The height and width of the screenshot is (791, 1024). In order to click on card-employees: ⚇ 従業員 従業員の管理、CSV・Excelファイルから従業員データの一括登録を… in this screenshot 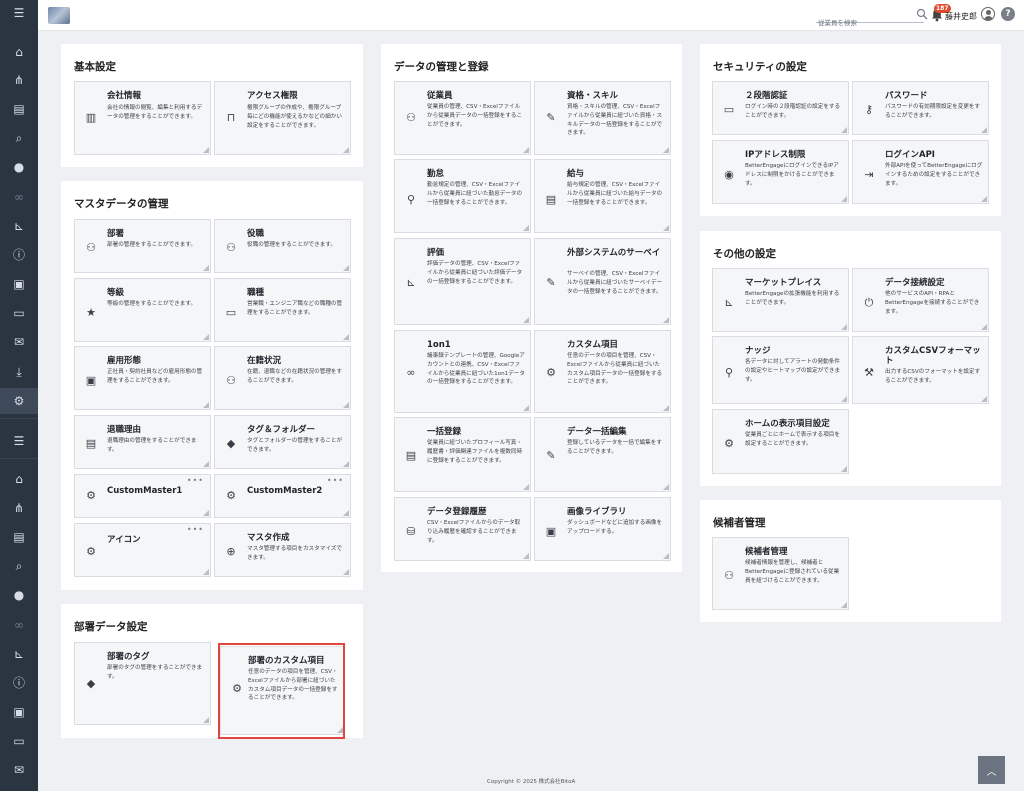, I will do `click(462, 118)`.